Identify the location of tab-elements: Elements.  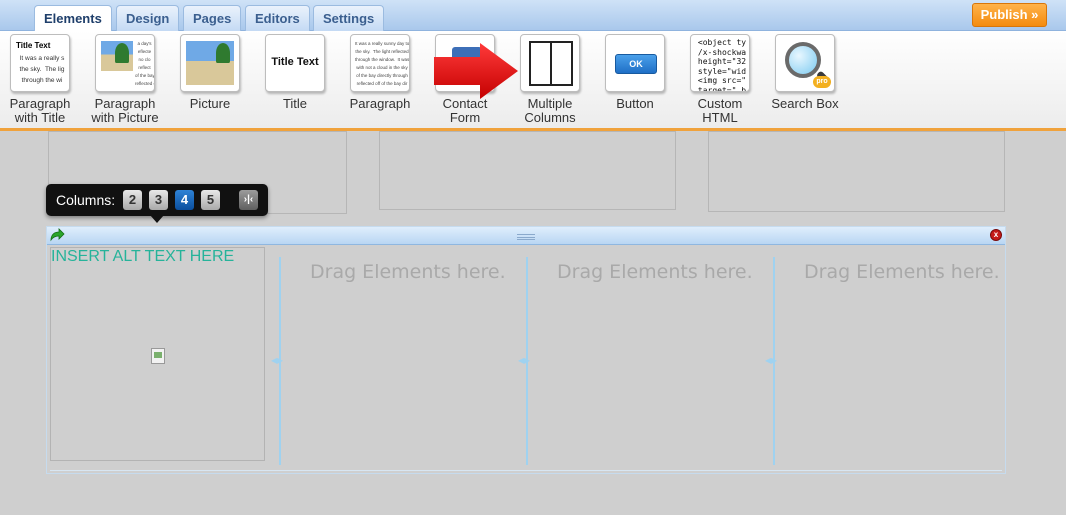
(73, 18).